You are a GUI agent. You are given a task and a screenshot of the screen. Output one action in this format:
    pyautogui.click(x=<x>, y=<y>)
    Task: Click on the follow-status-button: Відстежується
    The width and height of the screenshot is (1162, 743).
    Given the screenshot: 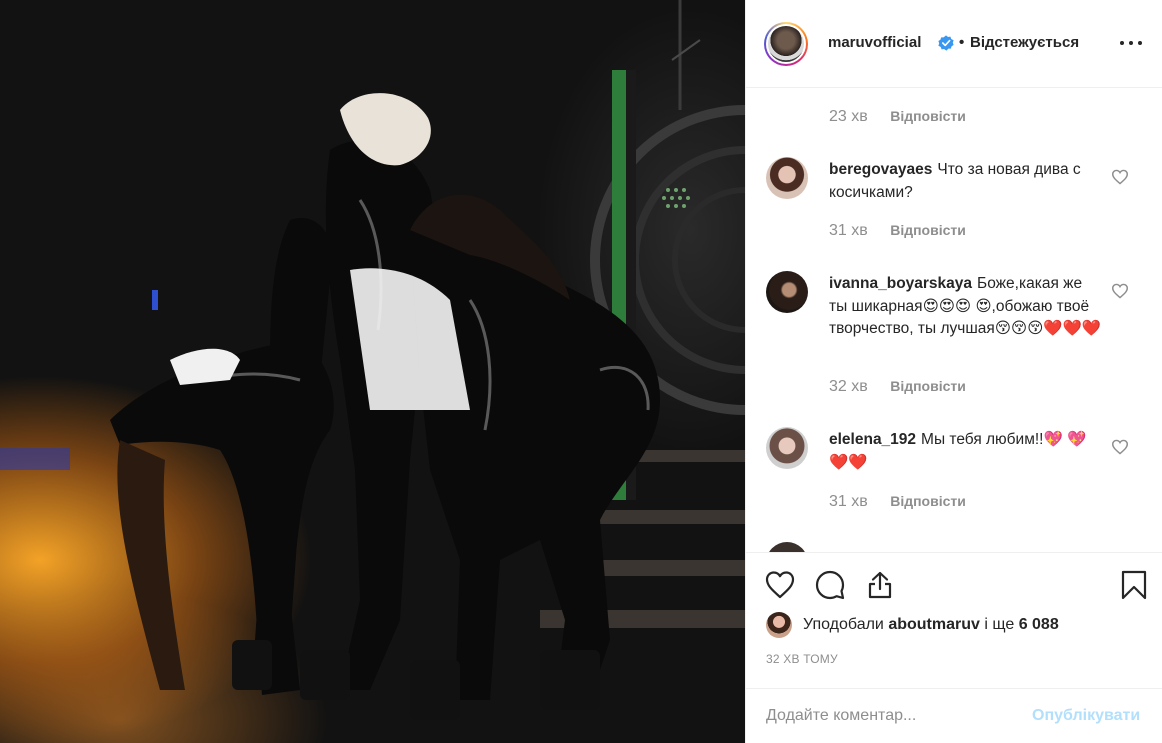 What is the action you would take?
    pyautogui.click(x=1024, y=42)
    